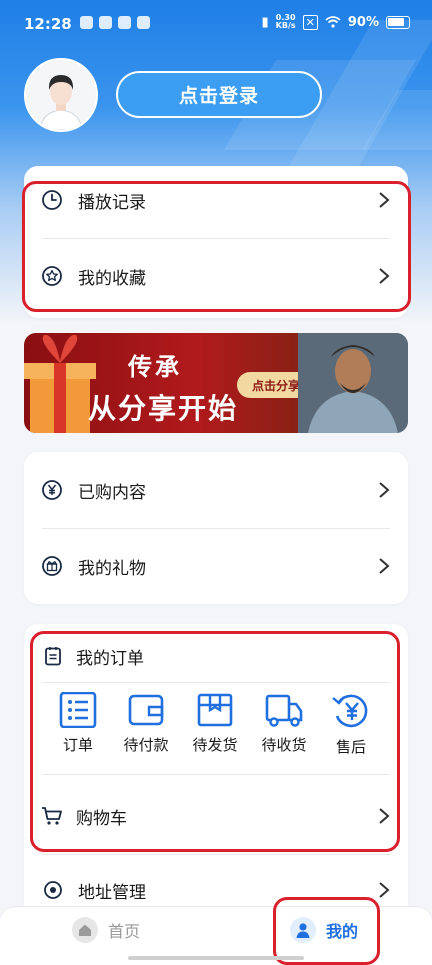 Image resolution: width=432 pixels, height=965 pixels. I want to click on order-status-label: 售后, so click(350, 747).